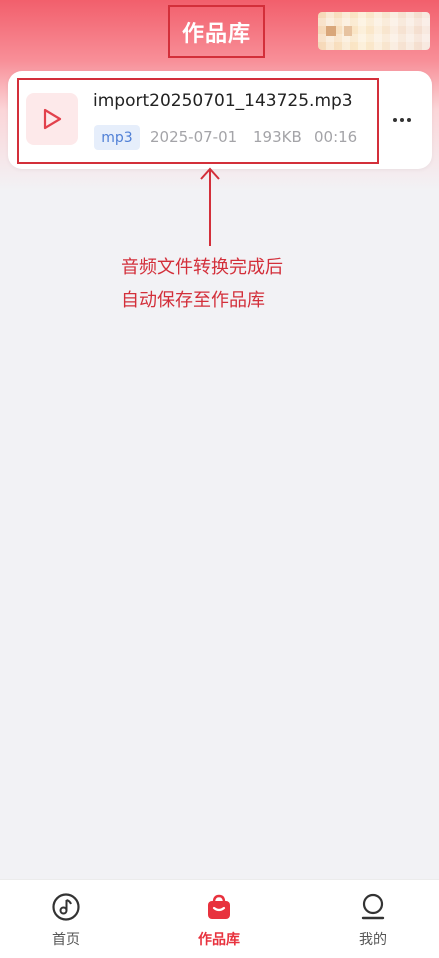  What do you see at coordinates (210, 206) in the screenshot?
I see `annotation-arrow-icon` at bounding box center [210, 206].